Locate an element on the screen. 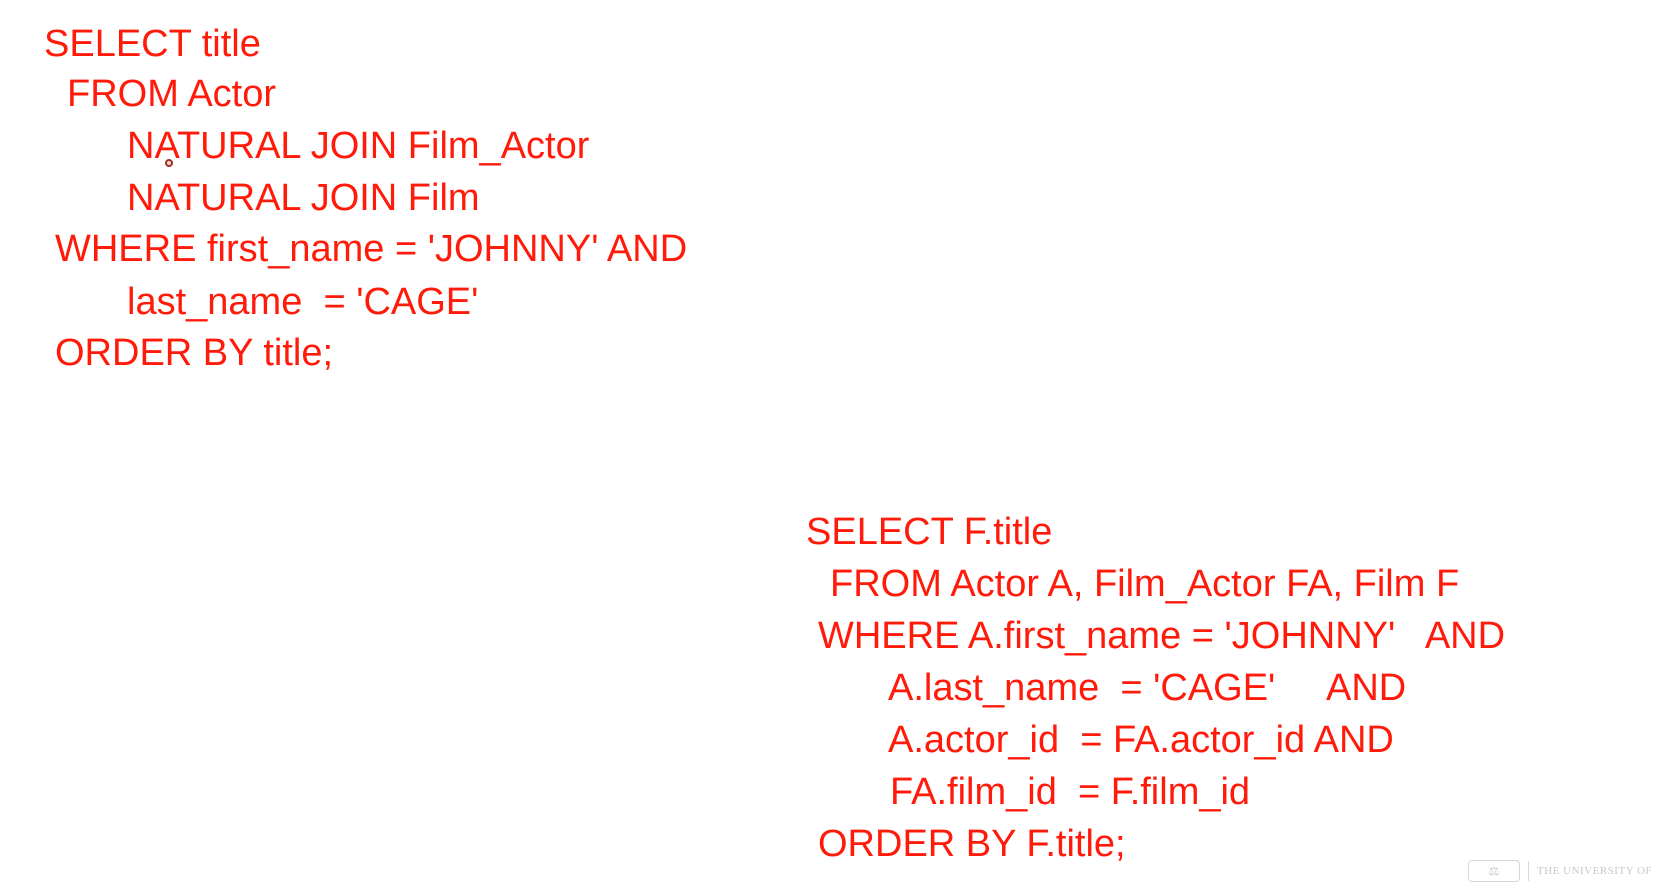  query-line-join-film-actor: NATURAL JOIN Film_Actor is located at coordinates (358, 146).